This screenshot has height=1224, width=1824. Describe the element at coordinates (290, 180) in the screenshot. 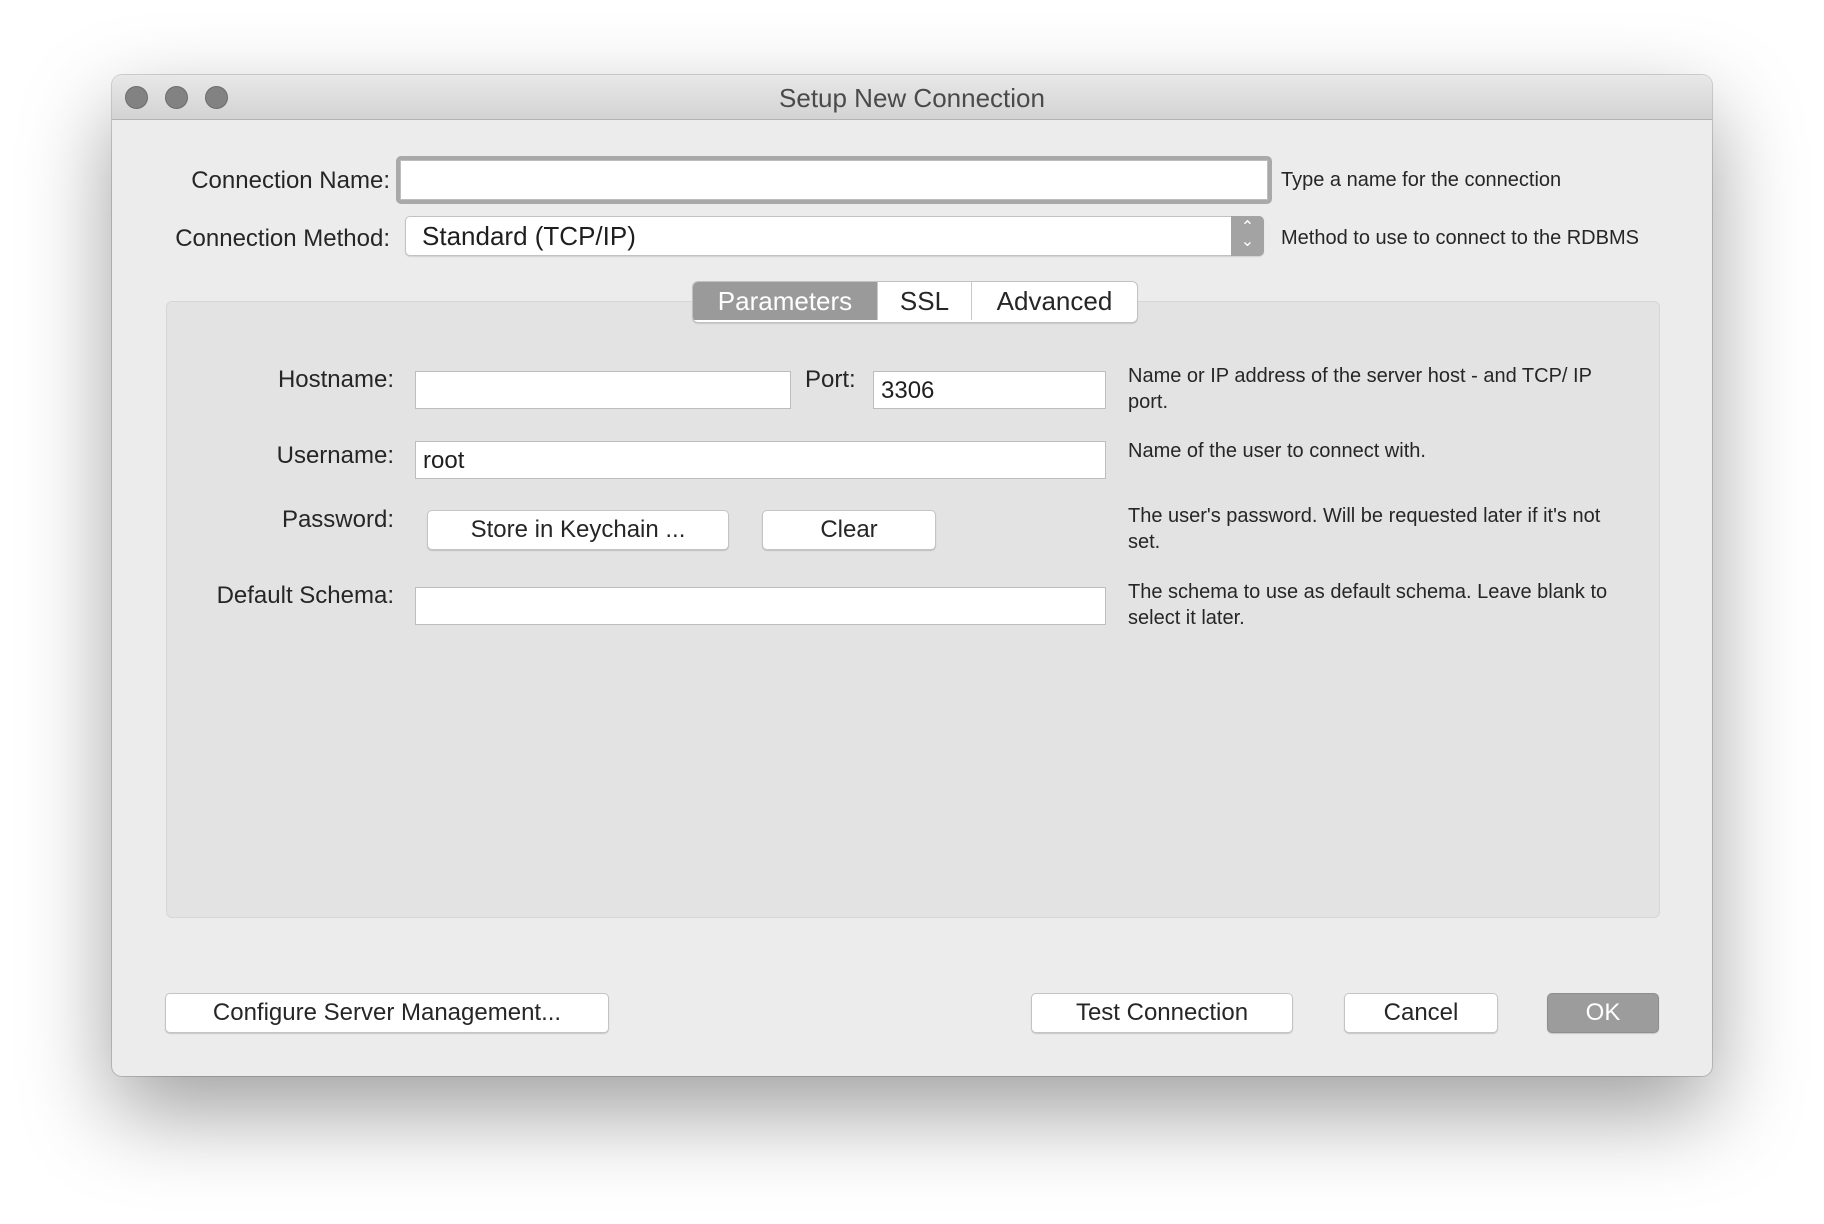

I see `connection-name-label: Connection Name:` at that location.